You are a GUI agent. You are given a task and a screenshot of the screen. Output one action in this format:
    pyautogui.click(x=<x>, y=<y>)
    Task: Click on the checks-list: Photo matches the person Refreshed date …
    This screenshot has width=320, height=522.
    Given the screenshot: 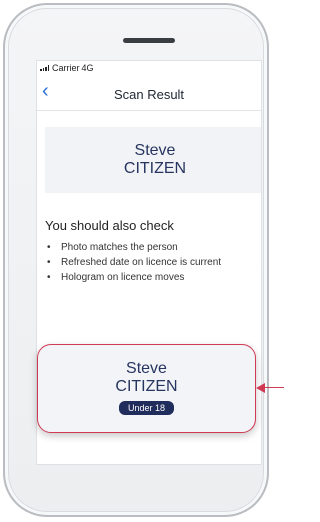 What is the action you would take?
    pyautogui.click(x=133, y=262)
    